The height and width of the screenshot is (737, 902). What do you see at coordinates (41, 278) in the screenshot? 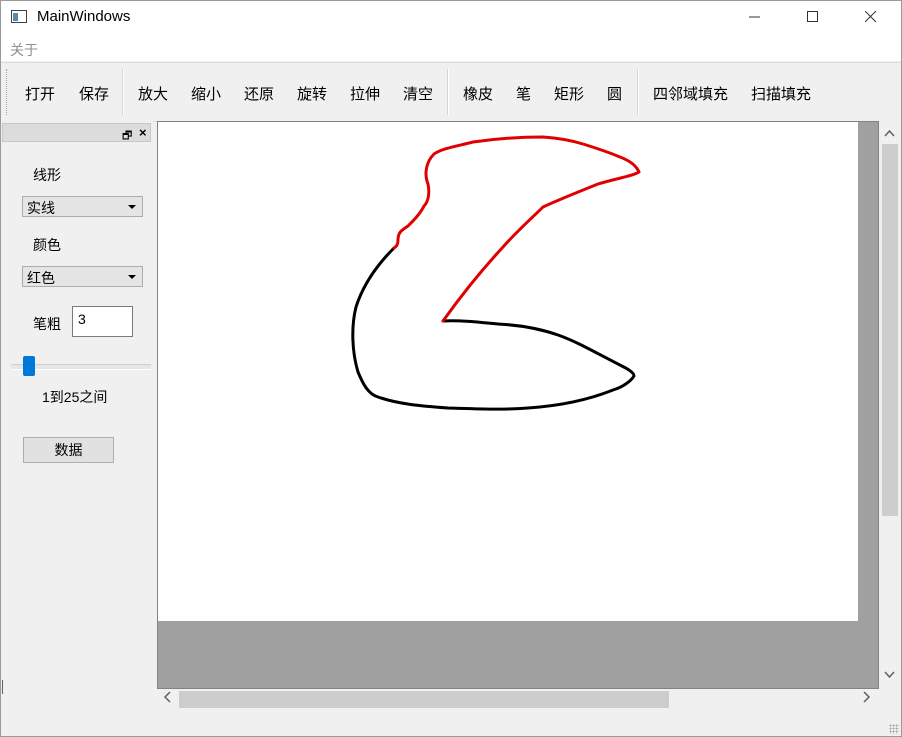
I see `color-value: 红色` at bounding box center [41, 278].